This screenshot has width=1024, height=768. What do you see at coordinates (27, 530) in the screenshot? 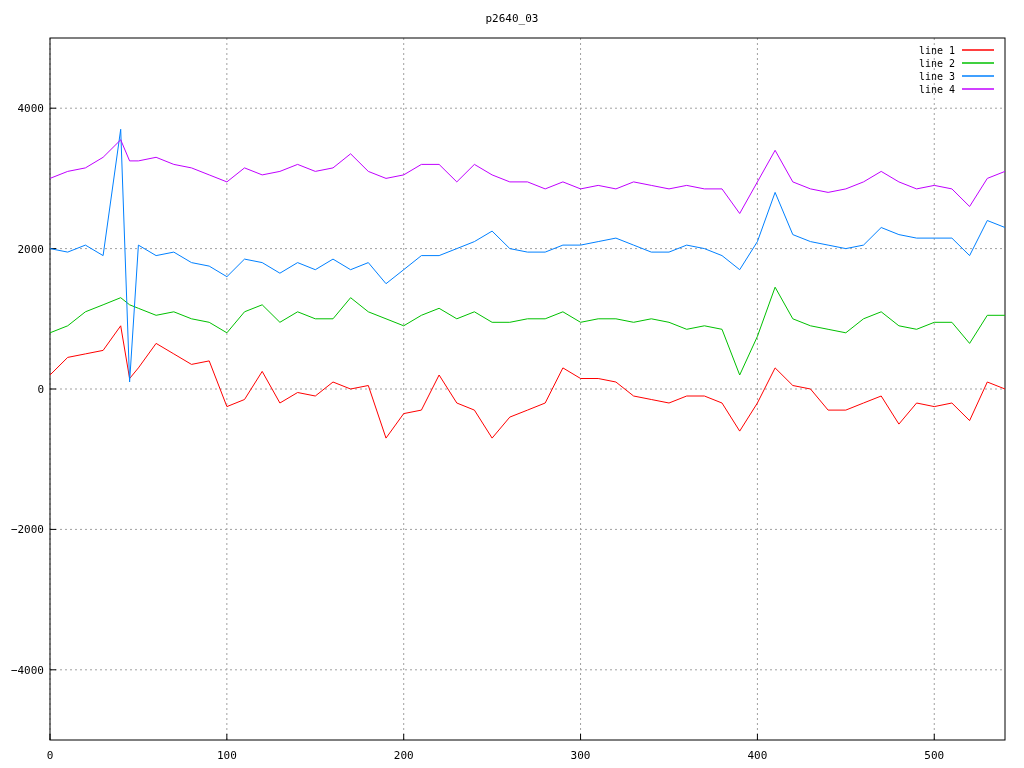
I see `y-tick-label: −2000` at bounding box center [27, 530].